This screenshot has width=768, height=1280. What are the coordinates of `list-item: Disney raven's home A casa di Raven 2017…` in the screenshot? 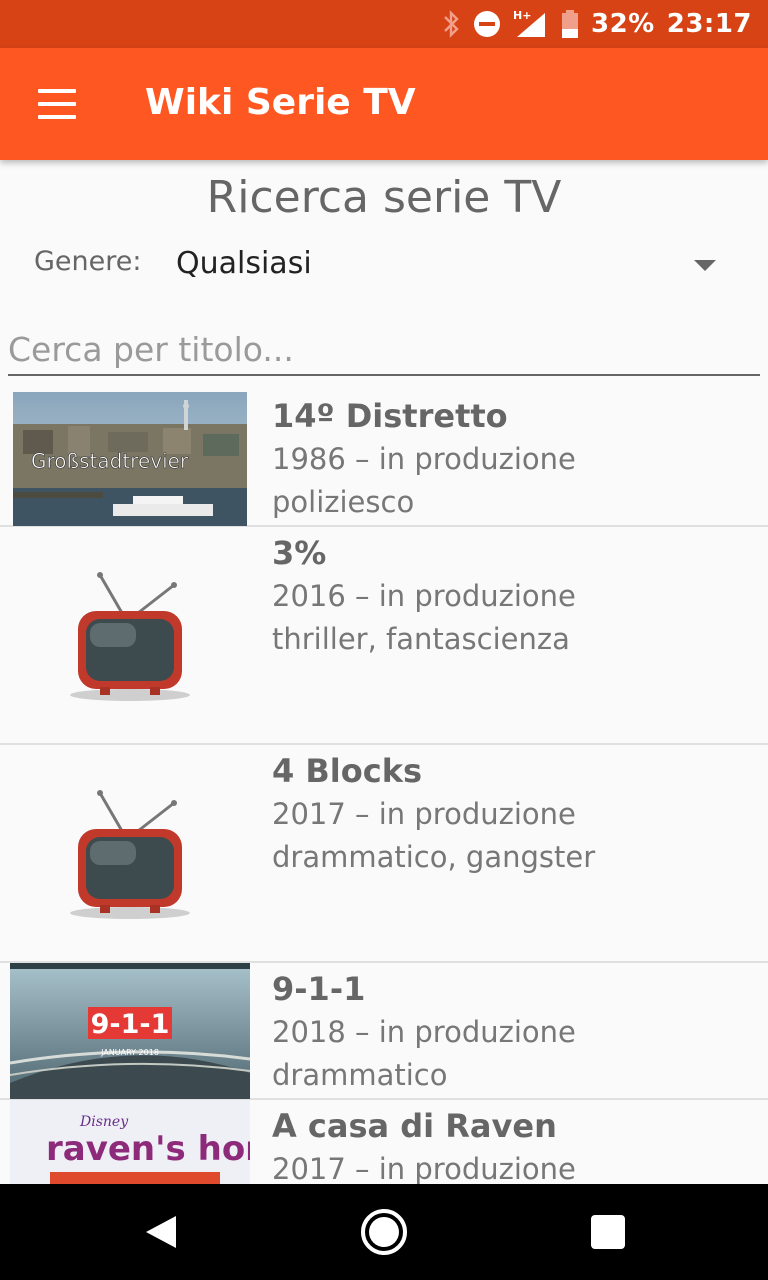 It's located at (384, 1142).